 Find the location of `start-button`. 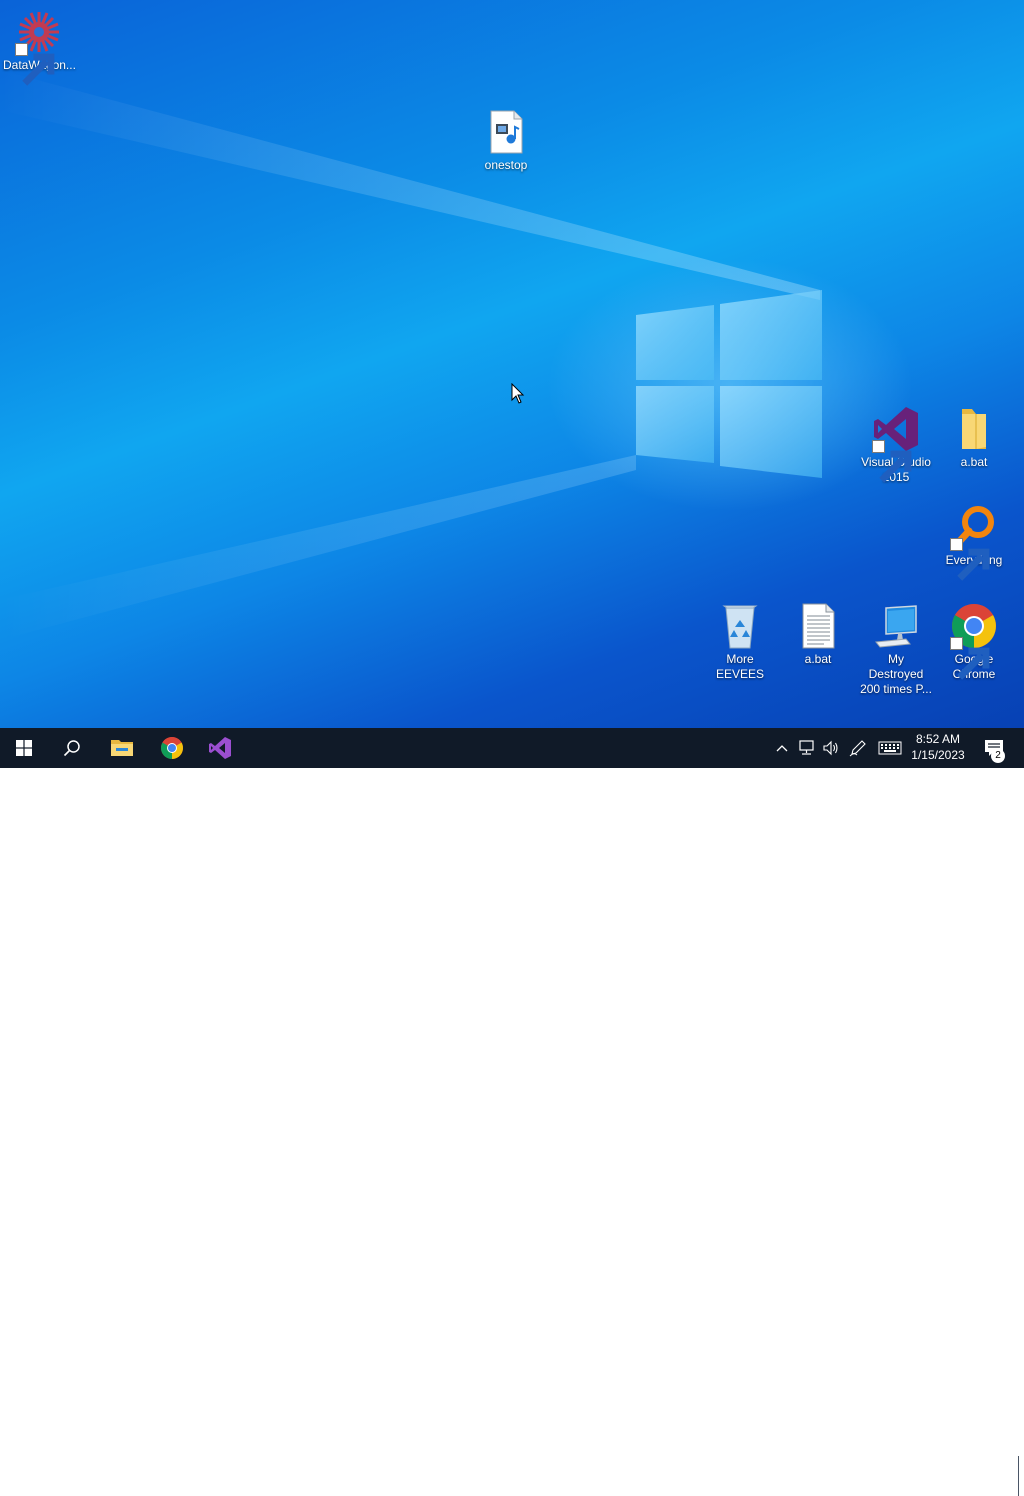

start-button is located at coordinates (24, 748).